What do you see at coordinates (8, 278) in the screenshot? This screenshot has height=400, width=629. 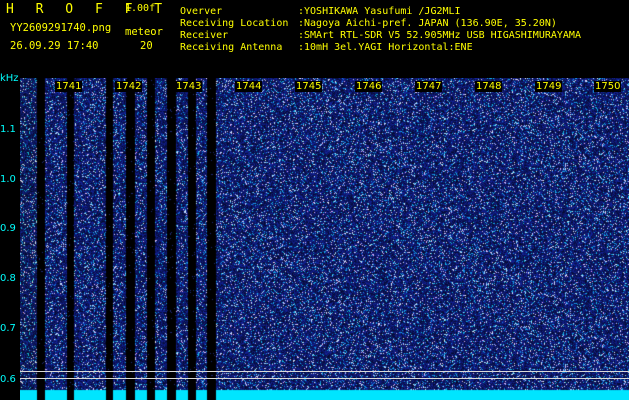 I see `y-tick-label: 0.8` at bounding box center [8, 278].